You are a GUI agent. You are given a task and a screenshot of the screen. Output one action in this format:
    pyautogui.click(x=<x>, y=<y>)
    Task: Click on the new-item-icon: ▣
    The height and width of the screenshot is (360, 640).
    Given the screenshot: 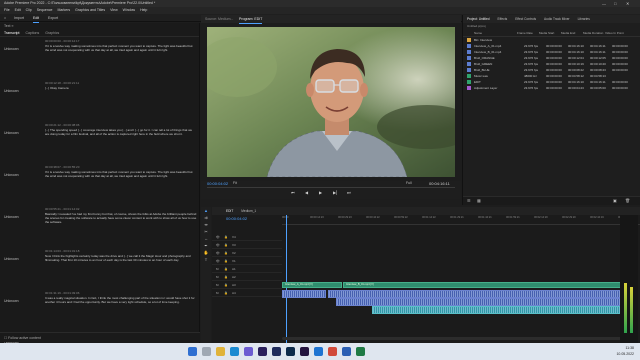 What is the action you would take?
    pyautogui.click(x=615, y=200)
    